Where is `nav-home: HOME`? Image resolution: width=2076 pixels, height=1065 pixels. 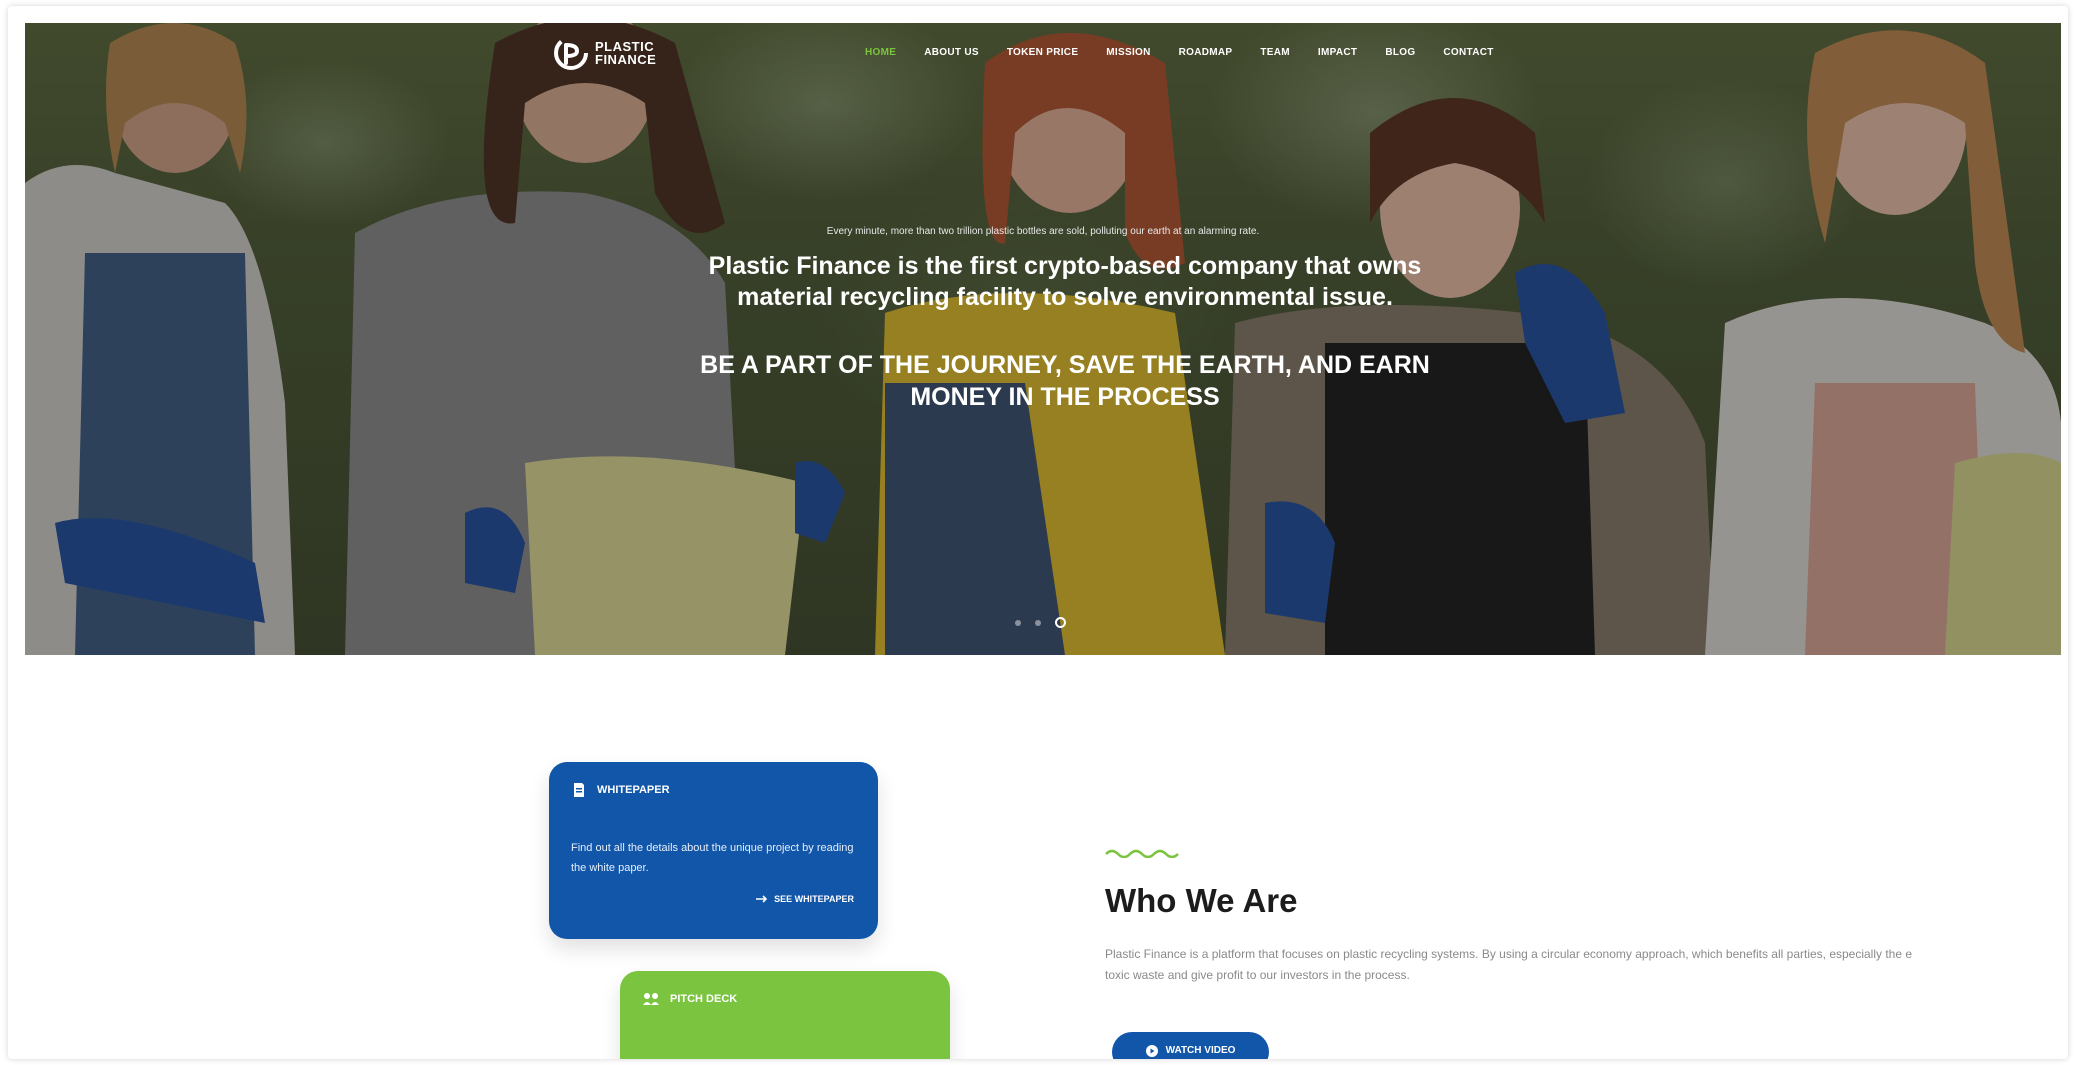
nav-home: HOME is located at coordinates (880, 52).